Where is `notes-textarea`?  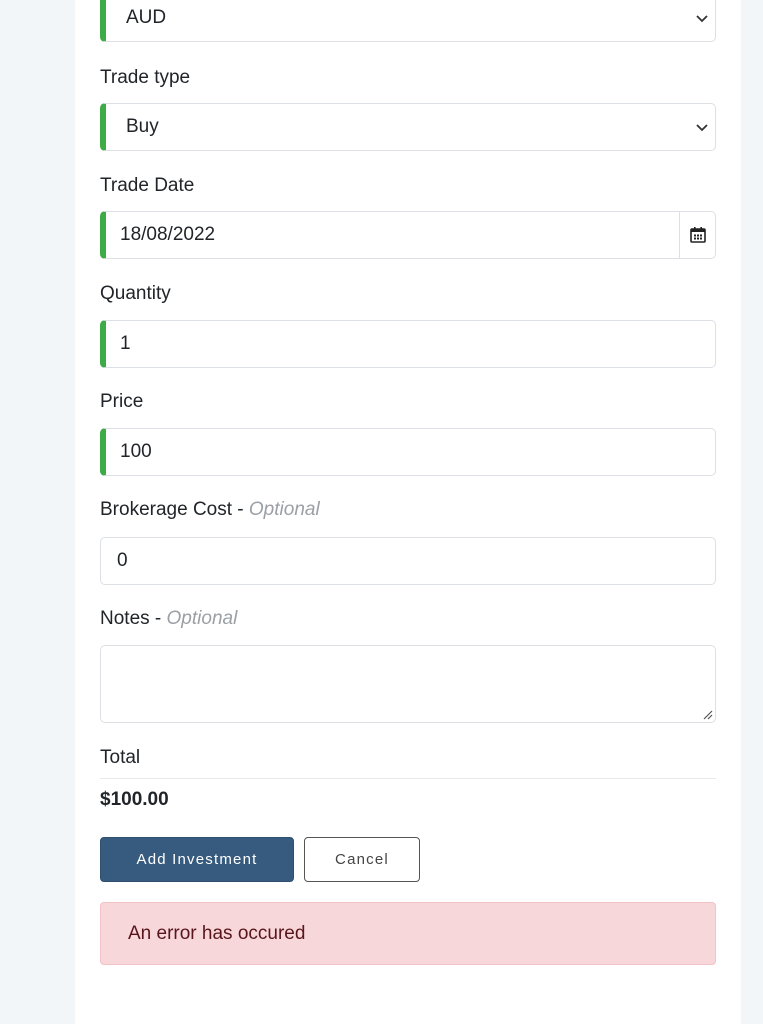 notes-textarea is located at coordinates (408, 684).